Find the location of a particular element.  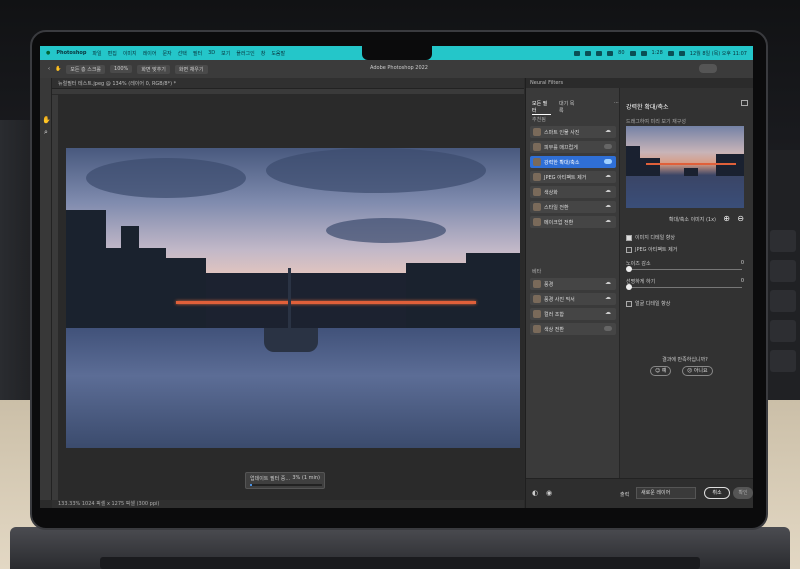

filter-item: JPEG 아티팩트 제거 ☁ is located at coordinates (573, 177).